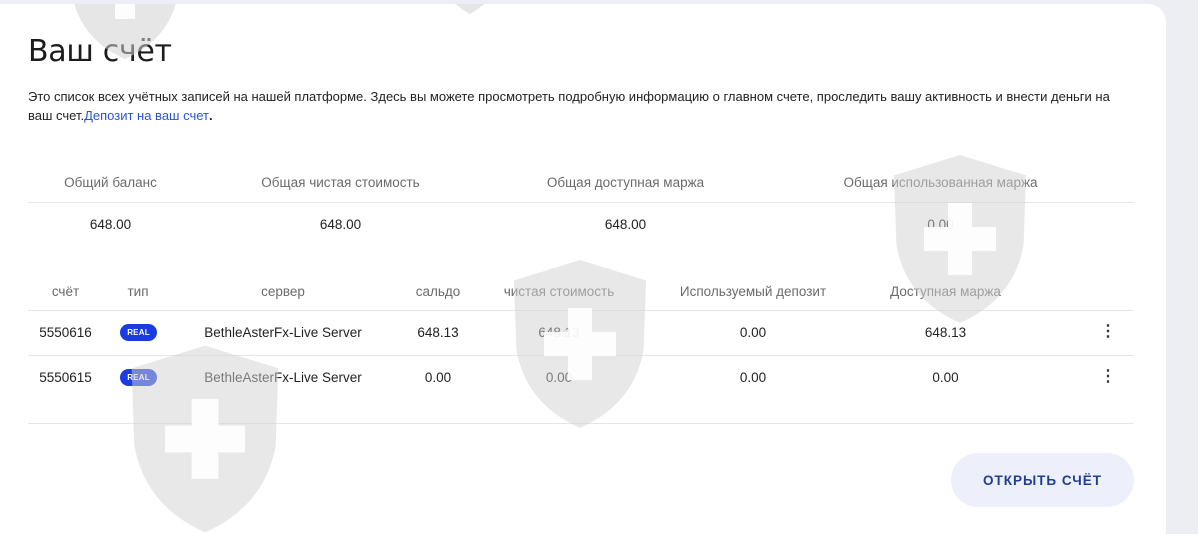 The image size is (1198, 534). I want to click on col-type: тип, so click(138, 291).